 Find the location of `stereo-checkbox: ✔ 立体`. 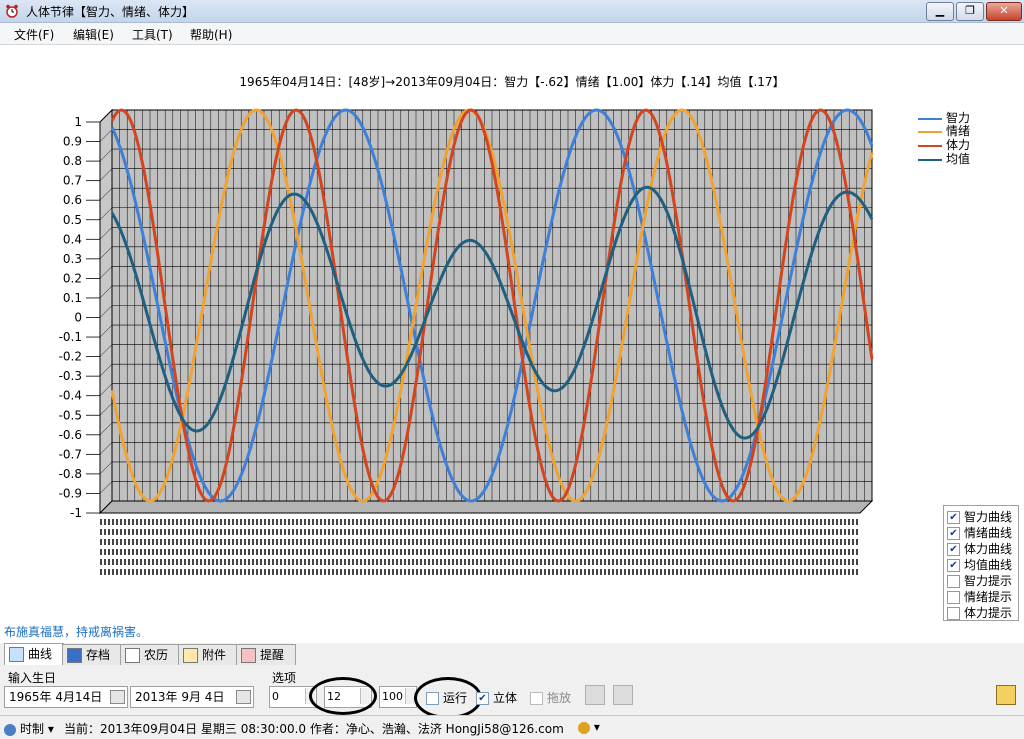

stereo-checkbox: ✔ 立体 is located at coordinates (496, 697).